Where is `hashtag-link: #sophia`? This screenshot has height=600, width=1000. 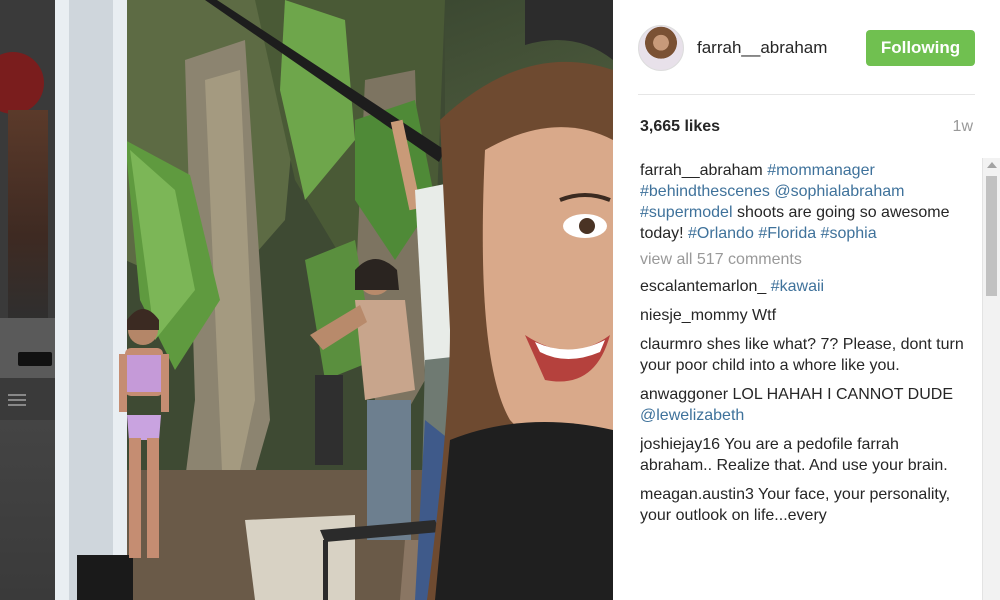
hashtag-link: #sophia is located at coordinates (849, 233).